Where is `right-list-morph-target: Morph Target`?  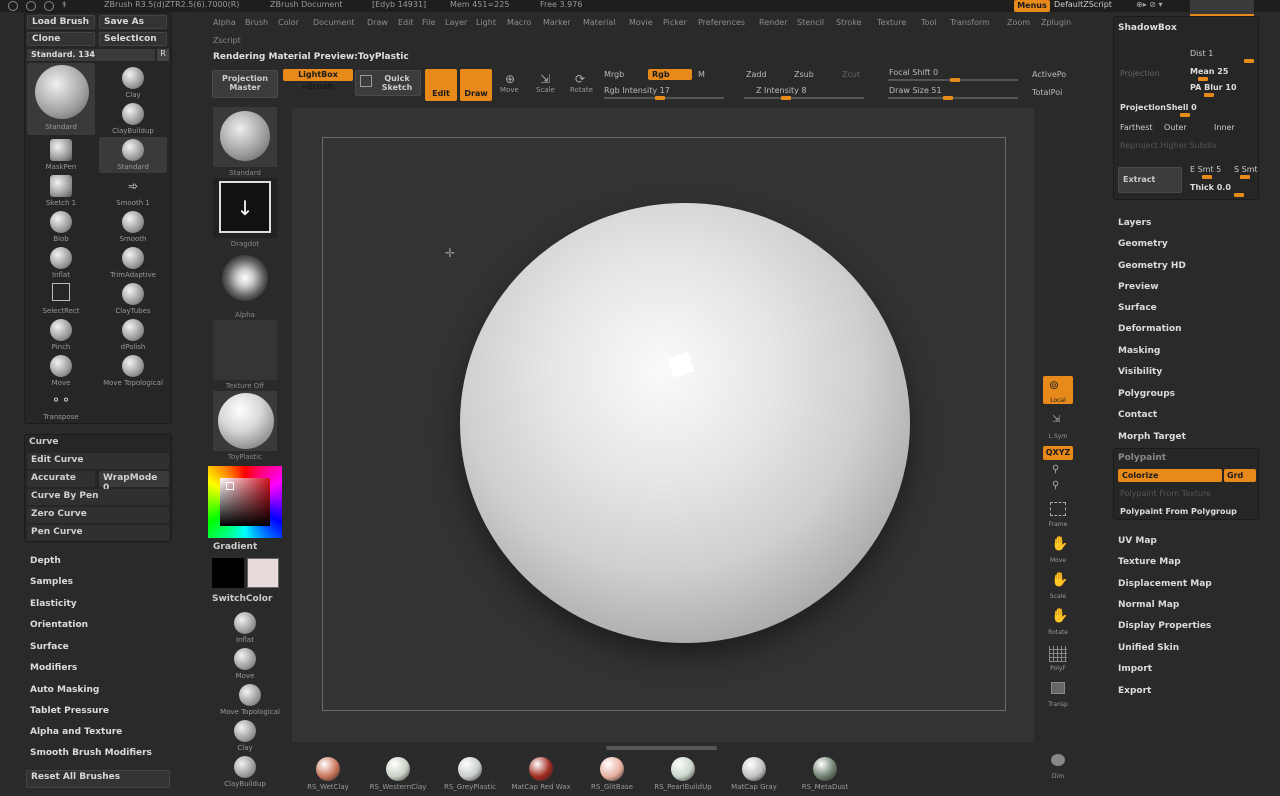
right-list-morph-target: Morph Target is located at coordinates (1152, 437).